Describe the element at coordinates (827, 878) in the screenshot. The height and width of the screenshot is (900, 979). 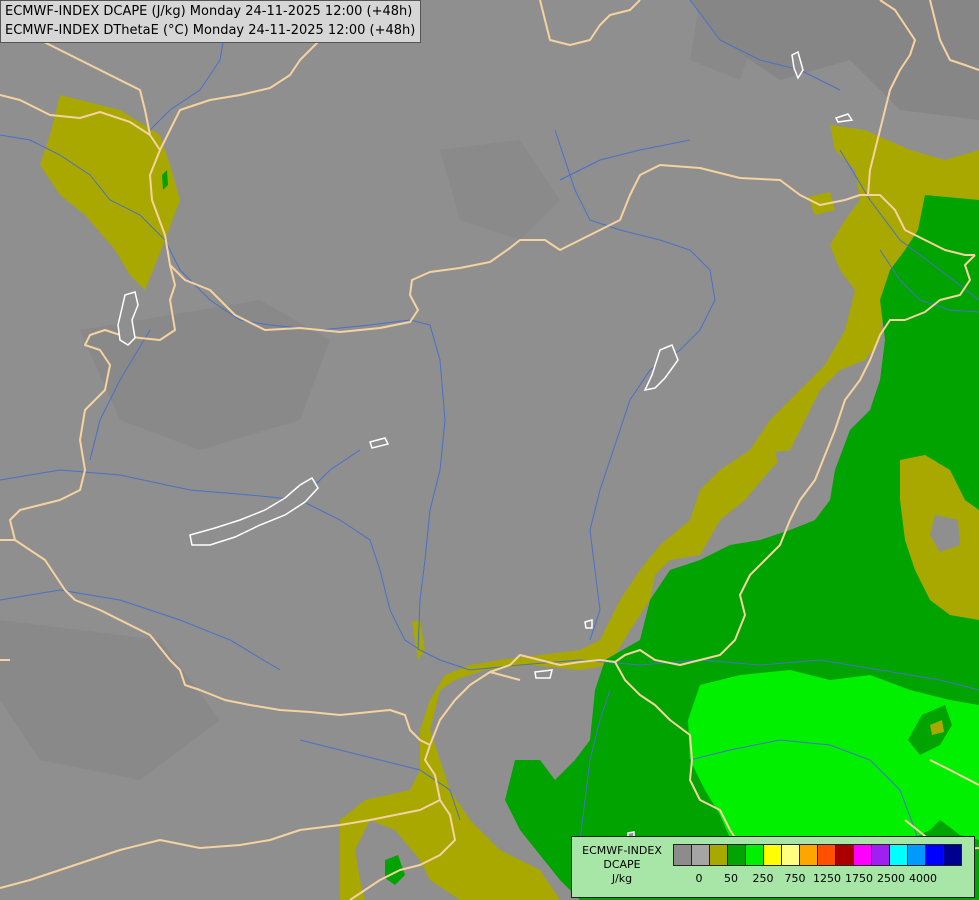
I see `legend-tick-label: 1250` at that location.